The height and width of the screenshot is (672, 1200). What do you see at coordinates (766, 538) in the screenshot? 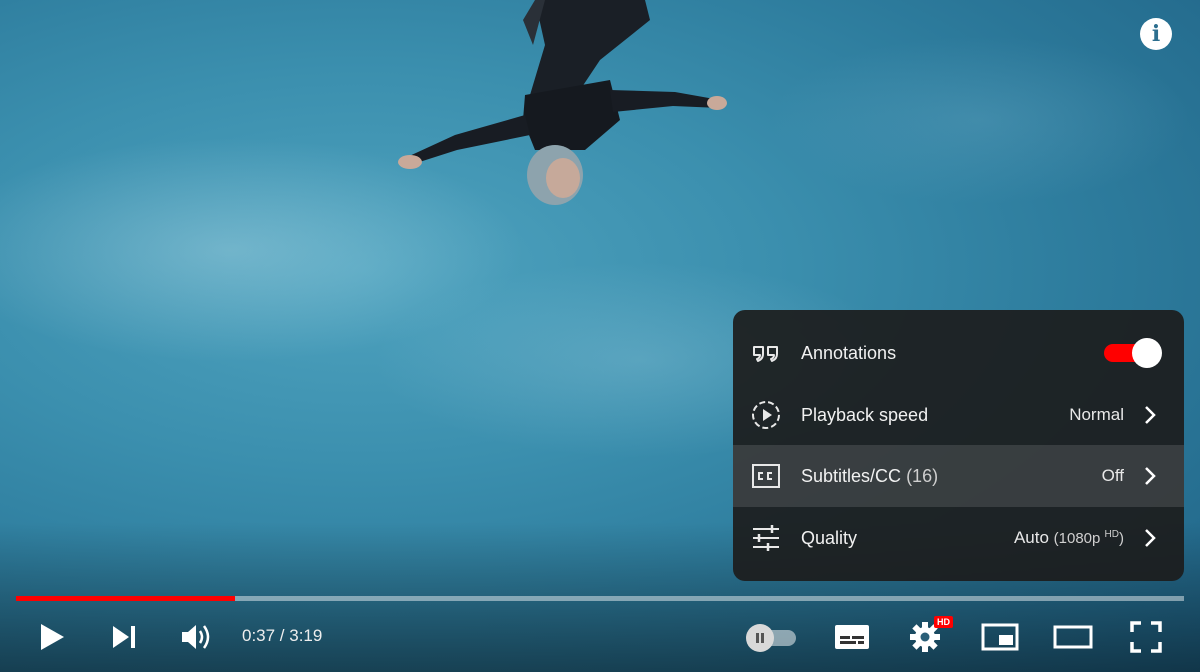
I see `quality-sliders-icon` at bounding box center [766, 538].